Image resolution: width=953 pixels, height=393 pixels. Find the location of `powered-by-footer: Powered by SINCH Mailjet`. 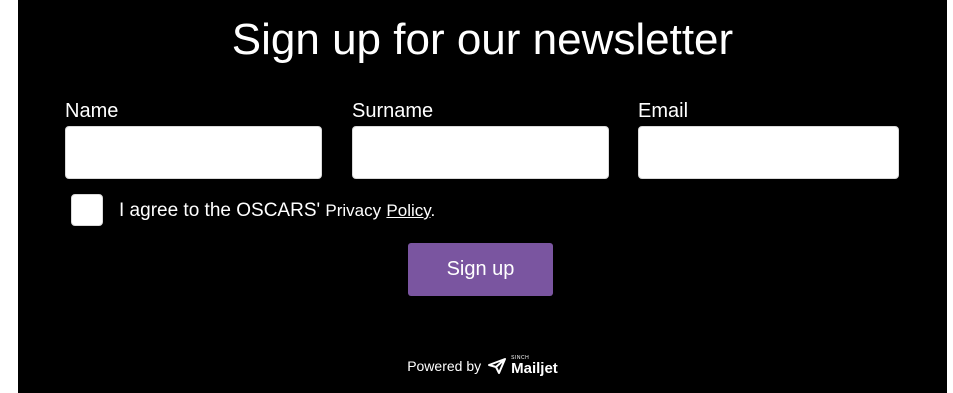

powered-by-footer: Powered by SINCH Mailjet is located at coordinates (482, 366).